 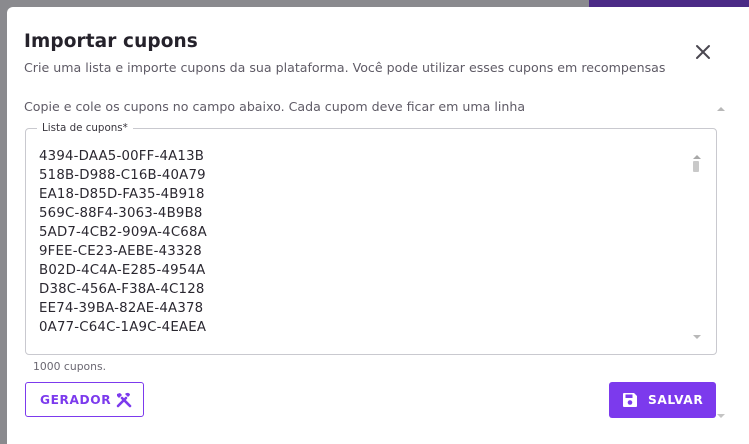 I want to click on floppy-disk-icon, so click(x=630, y=400).